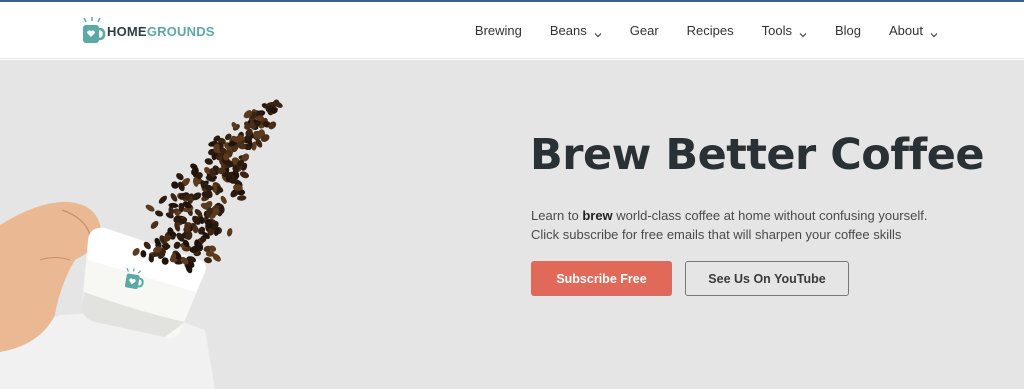 The width and height of the screenshot is (1024, 389). What do you see at coordinates (92, 31) in the screenshot?
I see `coffee-mug-logo-icon` at bounding box center [92, 31].